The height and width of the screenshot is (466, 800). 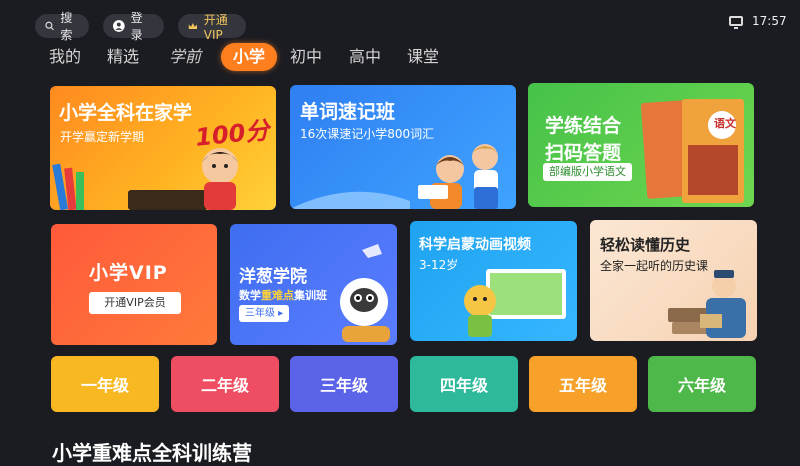 What do you see at coordinates (65, 57) in the screenshot?
I see `tab-mine: 我的` at bounding box center [65, 57].